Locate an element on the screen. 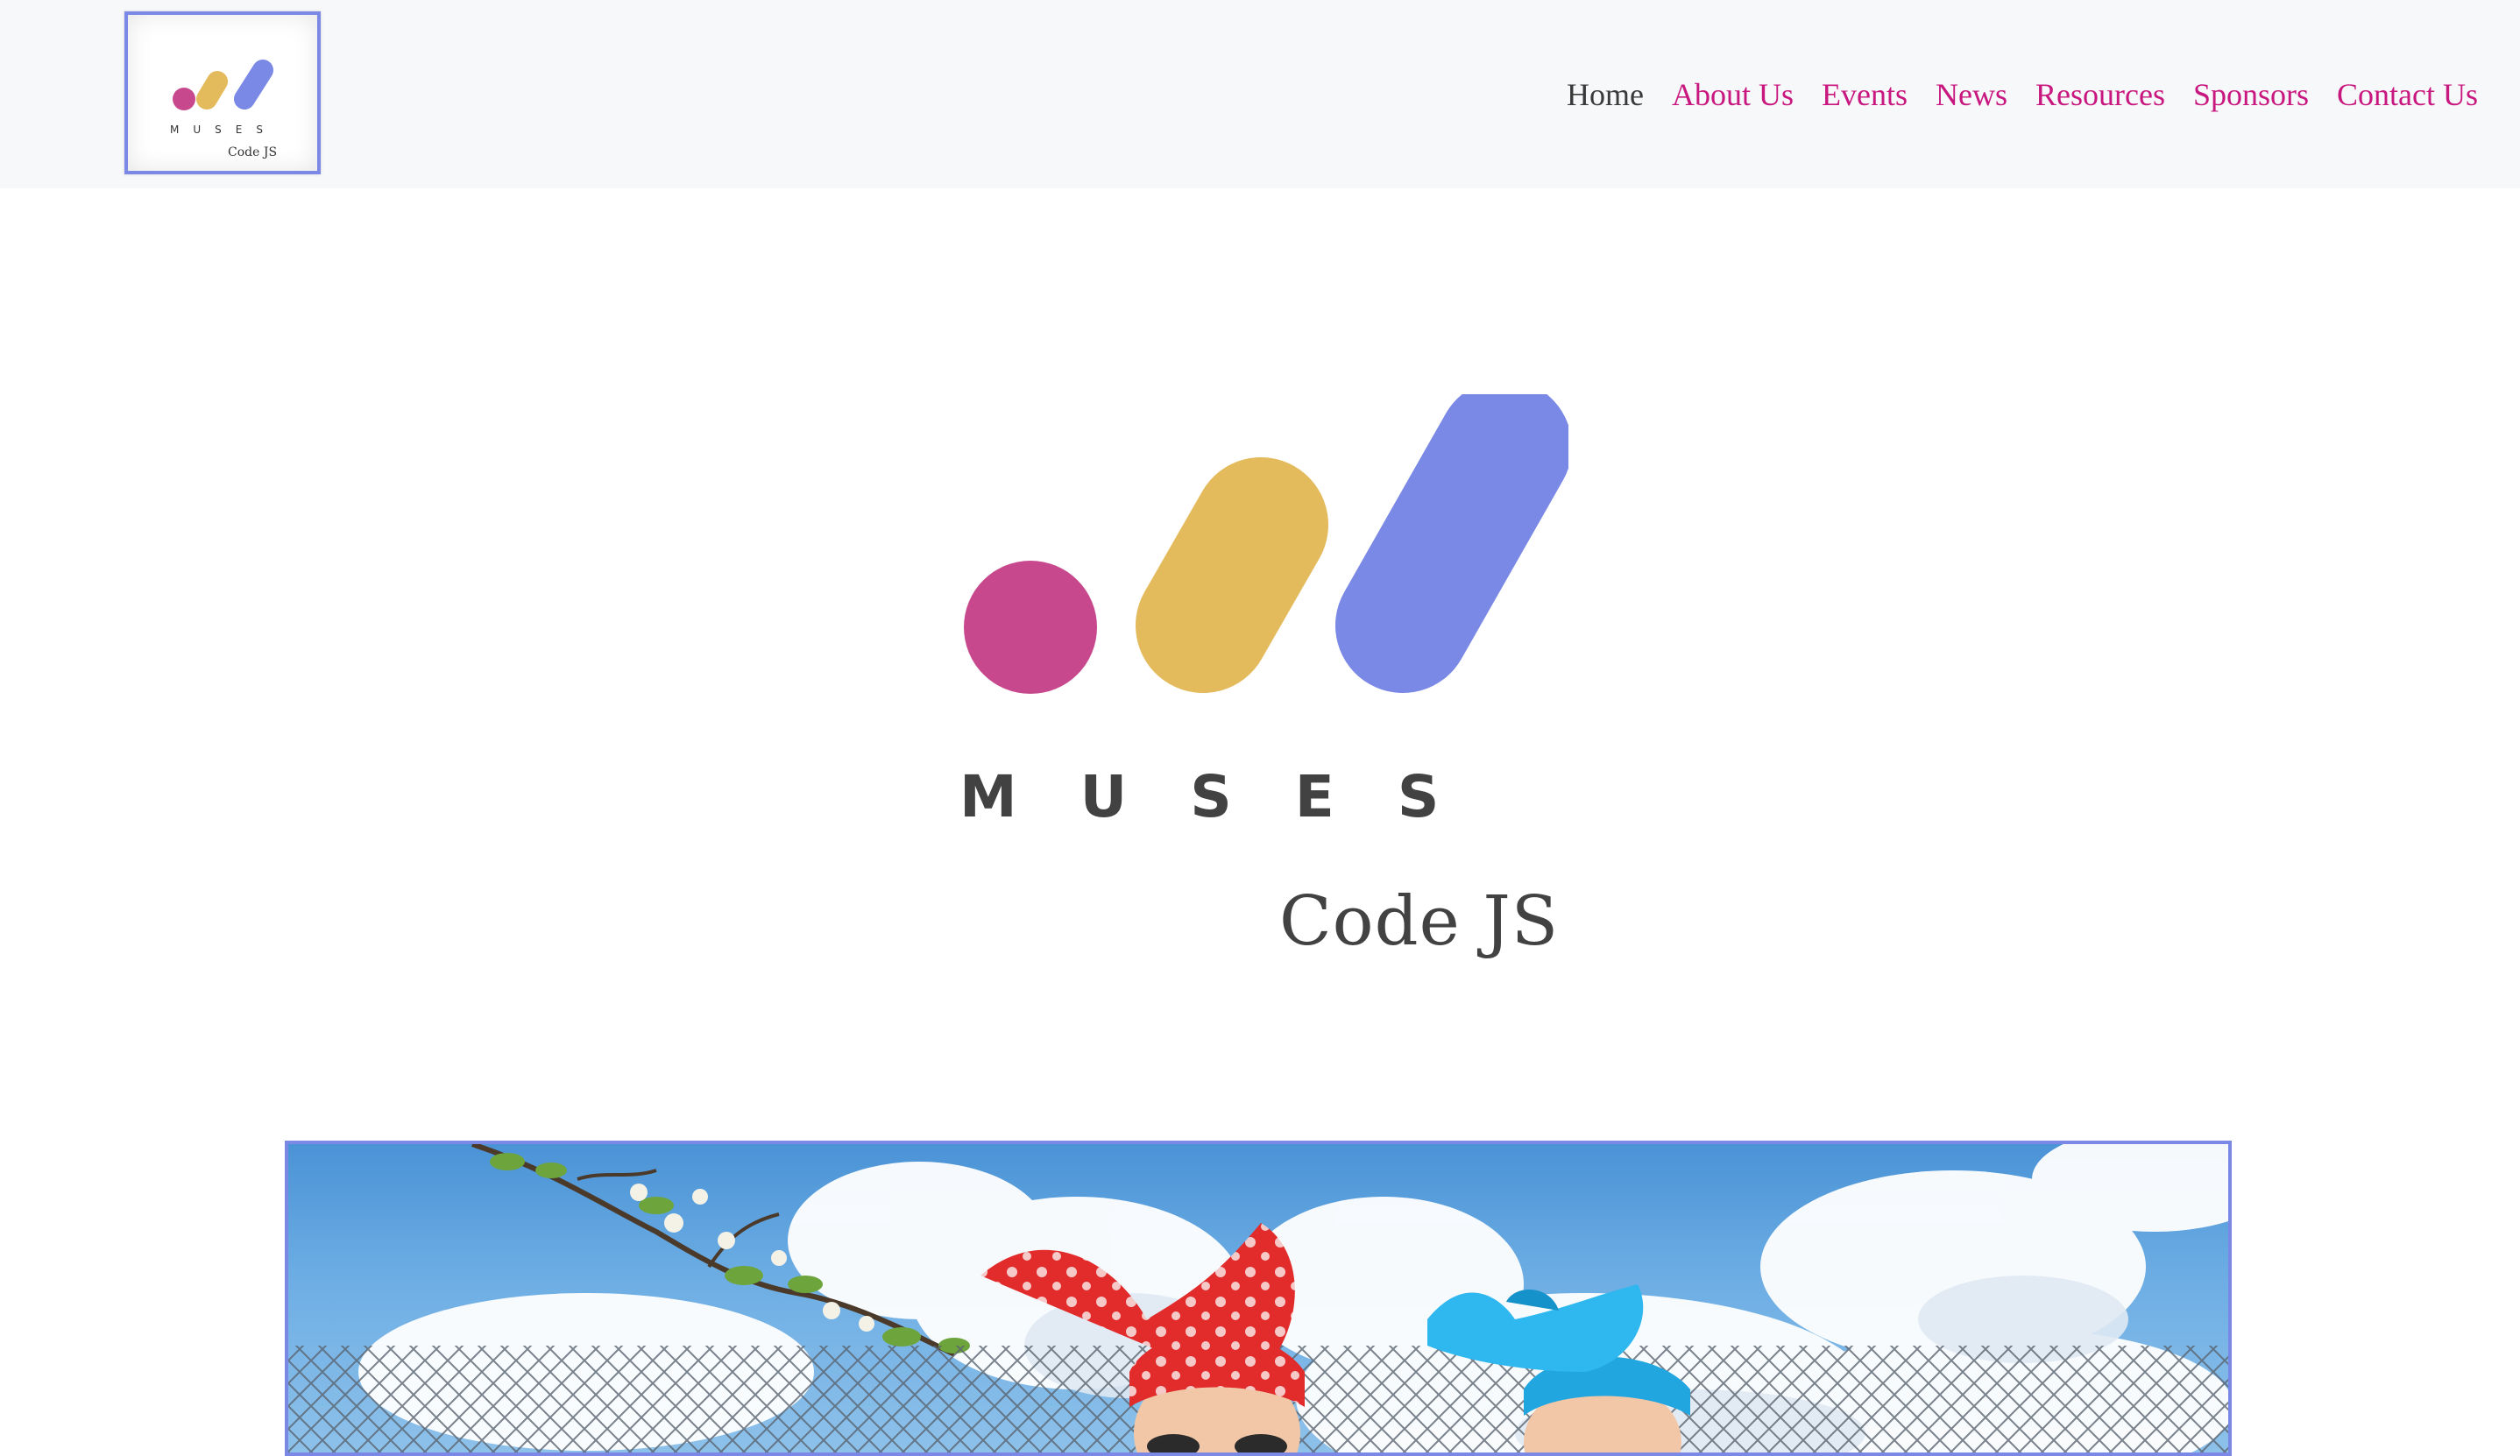  muses-logo-icon is located at coordinates (223, 85).